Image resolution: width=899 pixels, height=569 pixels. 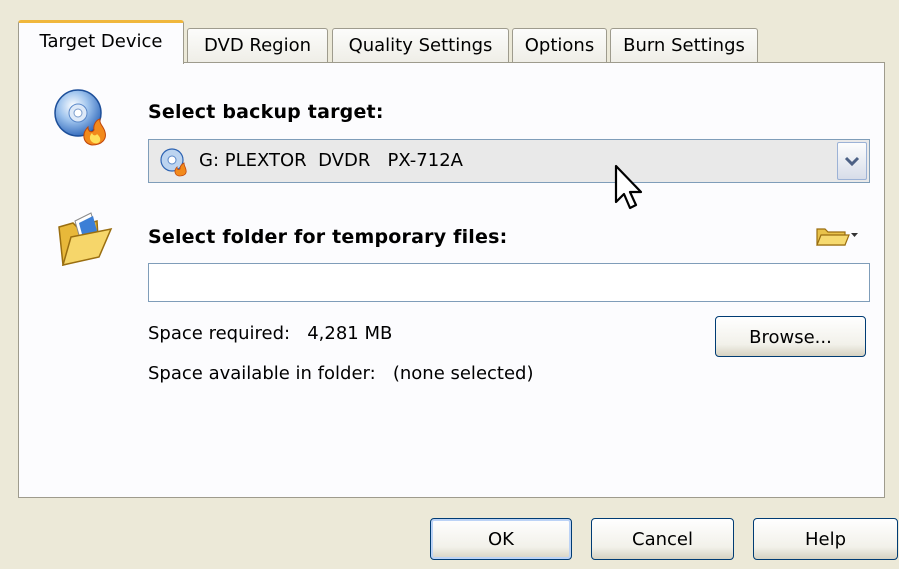 What do you see at coordinates (173, 162) in the screenshot?
I see `cd-drive-icon` at bounding box center [173, 162].